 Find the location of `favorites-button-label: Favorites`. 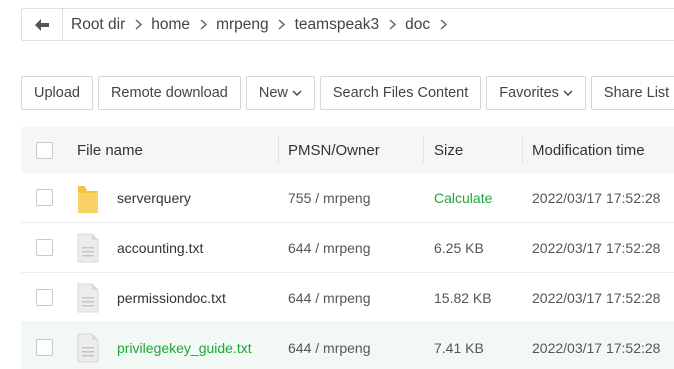

favorites-button-label: Favorites is located at coordinates (529, 93).